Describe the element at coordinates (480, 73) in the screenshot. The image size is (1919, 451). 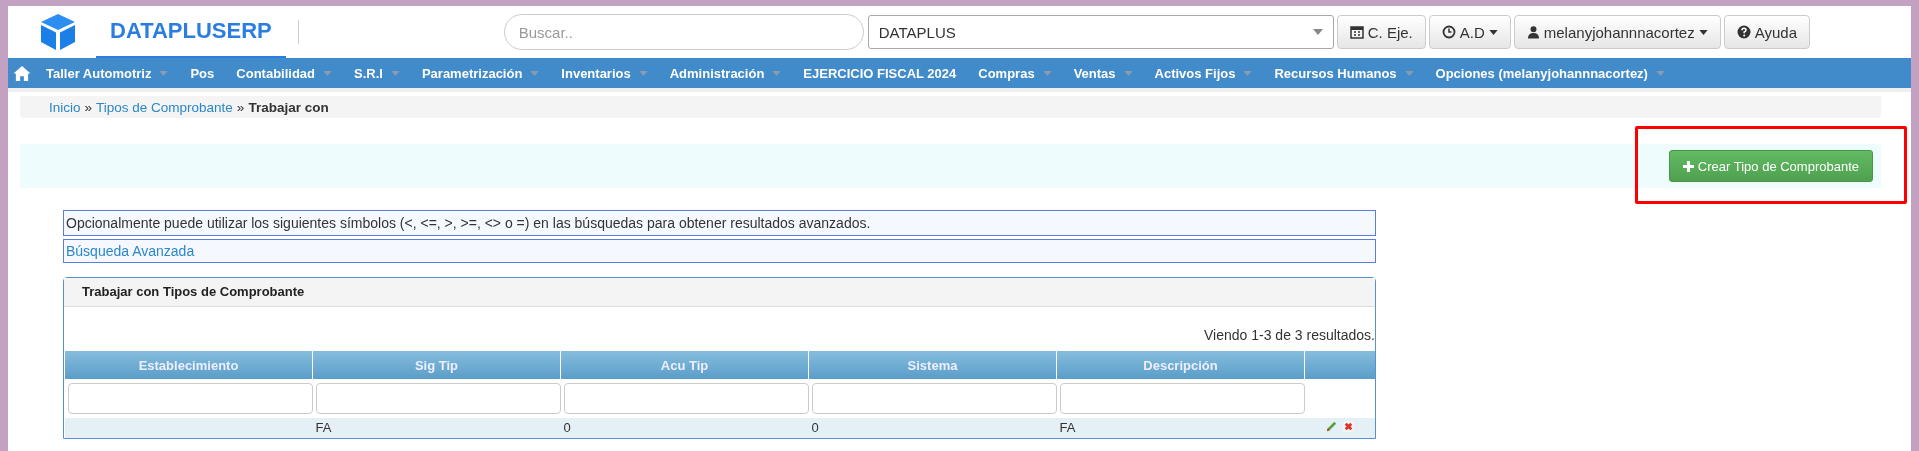
I see `nav-menu-item: Parametrización` at that location.